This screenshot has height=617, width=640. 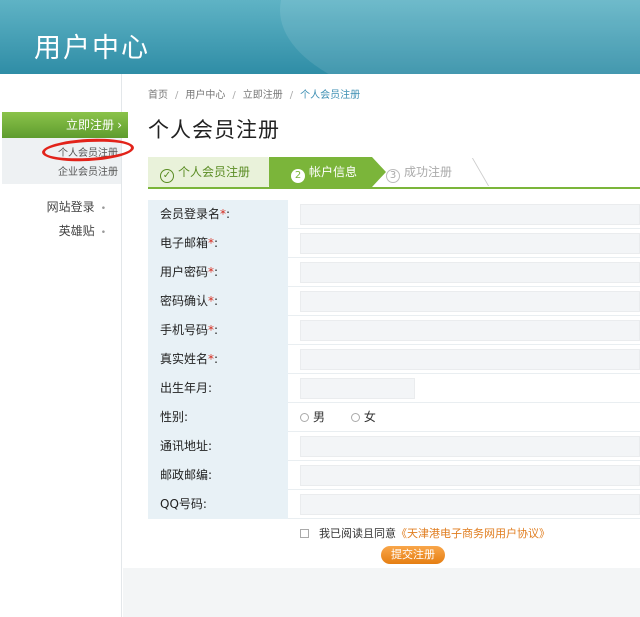 I want to click on form-row-address: 通讯地址:, so click(x=394, y=446).